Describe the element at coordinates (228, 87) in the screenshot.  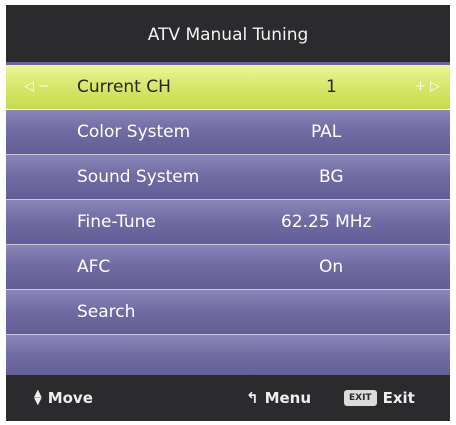
I see `menu-item-current-ch: ◁ − Current CH 1 + ▷` at that location.